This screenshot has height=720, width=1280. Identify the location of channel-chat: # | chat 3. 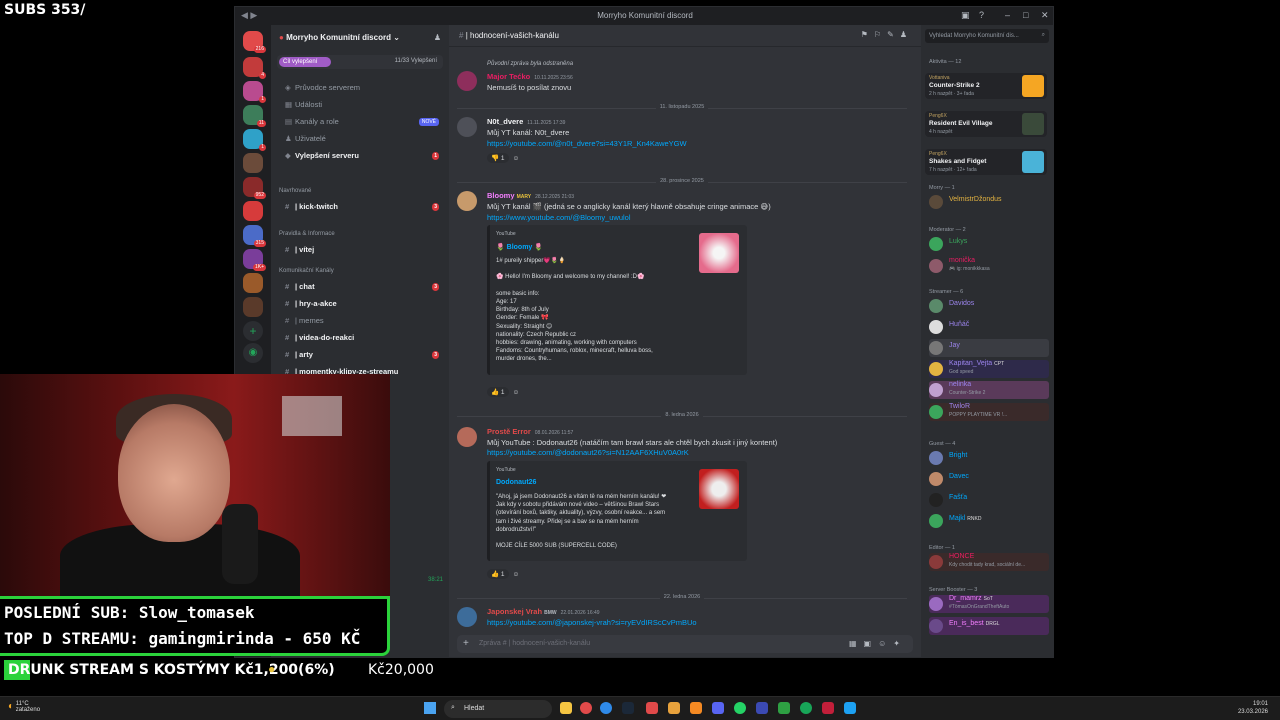
(360, 287).